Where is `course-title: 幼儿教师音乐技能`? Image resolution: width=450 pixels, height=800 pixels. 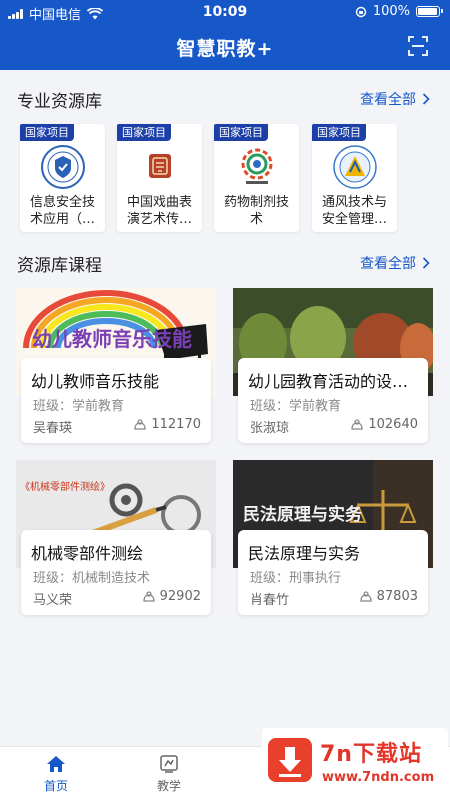 course-title: 幼儿教师音乐技能 is located at coordinates (95, 381).